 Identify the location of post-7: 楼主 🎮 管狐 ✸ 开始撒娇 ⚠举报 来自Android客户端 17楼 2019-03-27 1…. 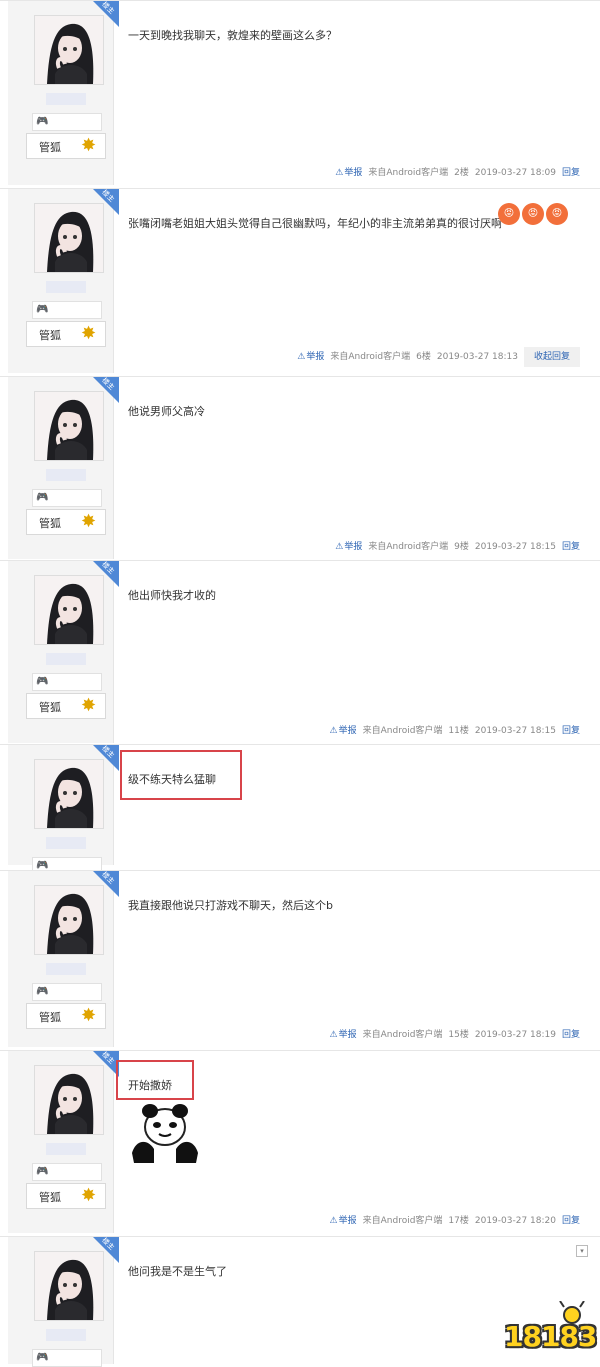
(300, 1141).